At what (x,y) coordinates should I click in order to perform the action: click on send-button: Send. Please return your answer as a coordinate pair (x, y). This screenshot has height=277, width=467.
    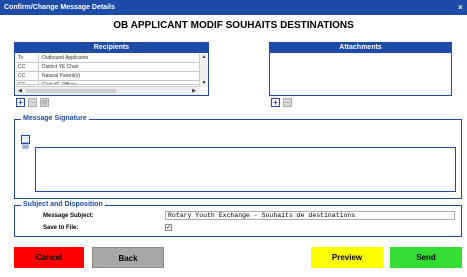
    Looking at the image, I should click on (426, 257).